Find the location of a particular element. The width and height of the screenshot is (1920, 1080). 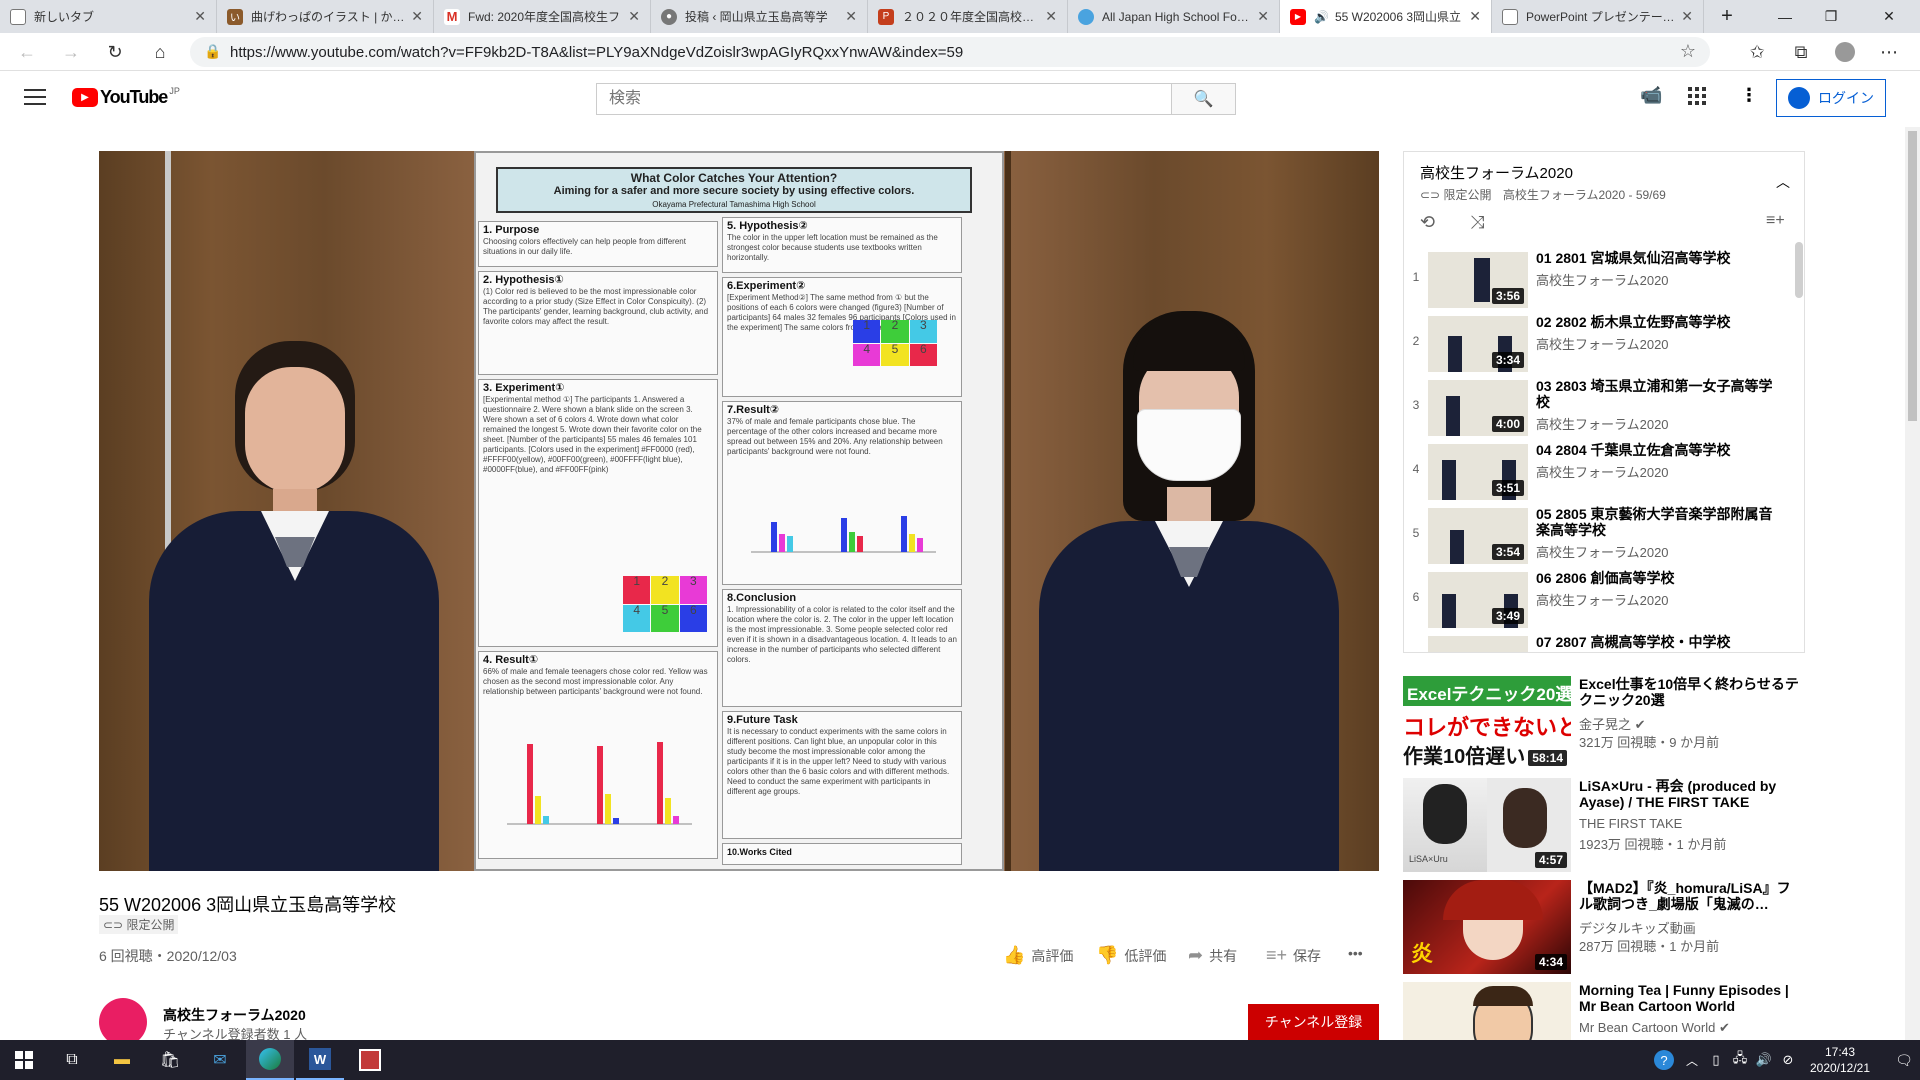

file-explorer-icon: ▬ is located at coordinates (122, 1060).